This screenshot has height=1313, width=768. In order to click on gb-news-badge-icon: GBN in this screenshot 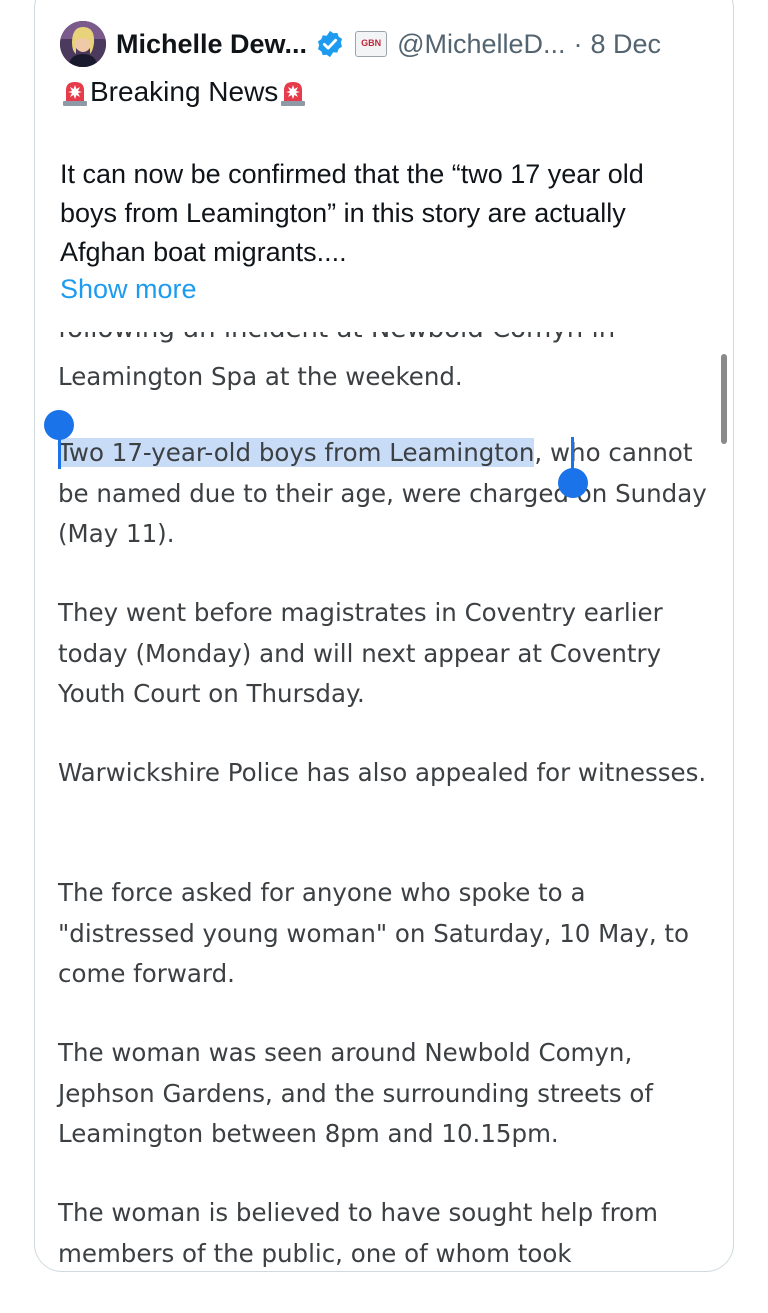, I will do `click(371, 44)`.